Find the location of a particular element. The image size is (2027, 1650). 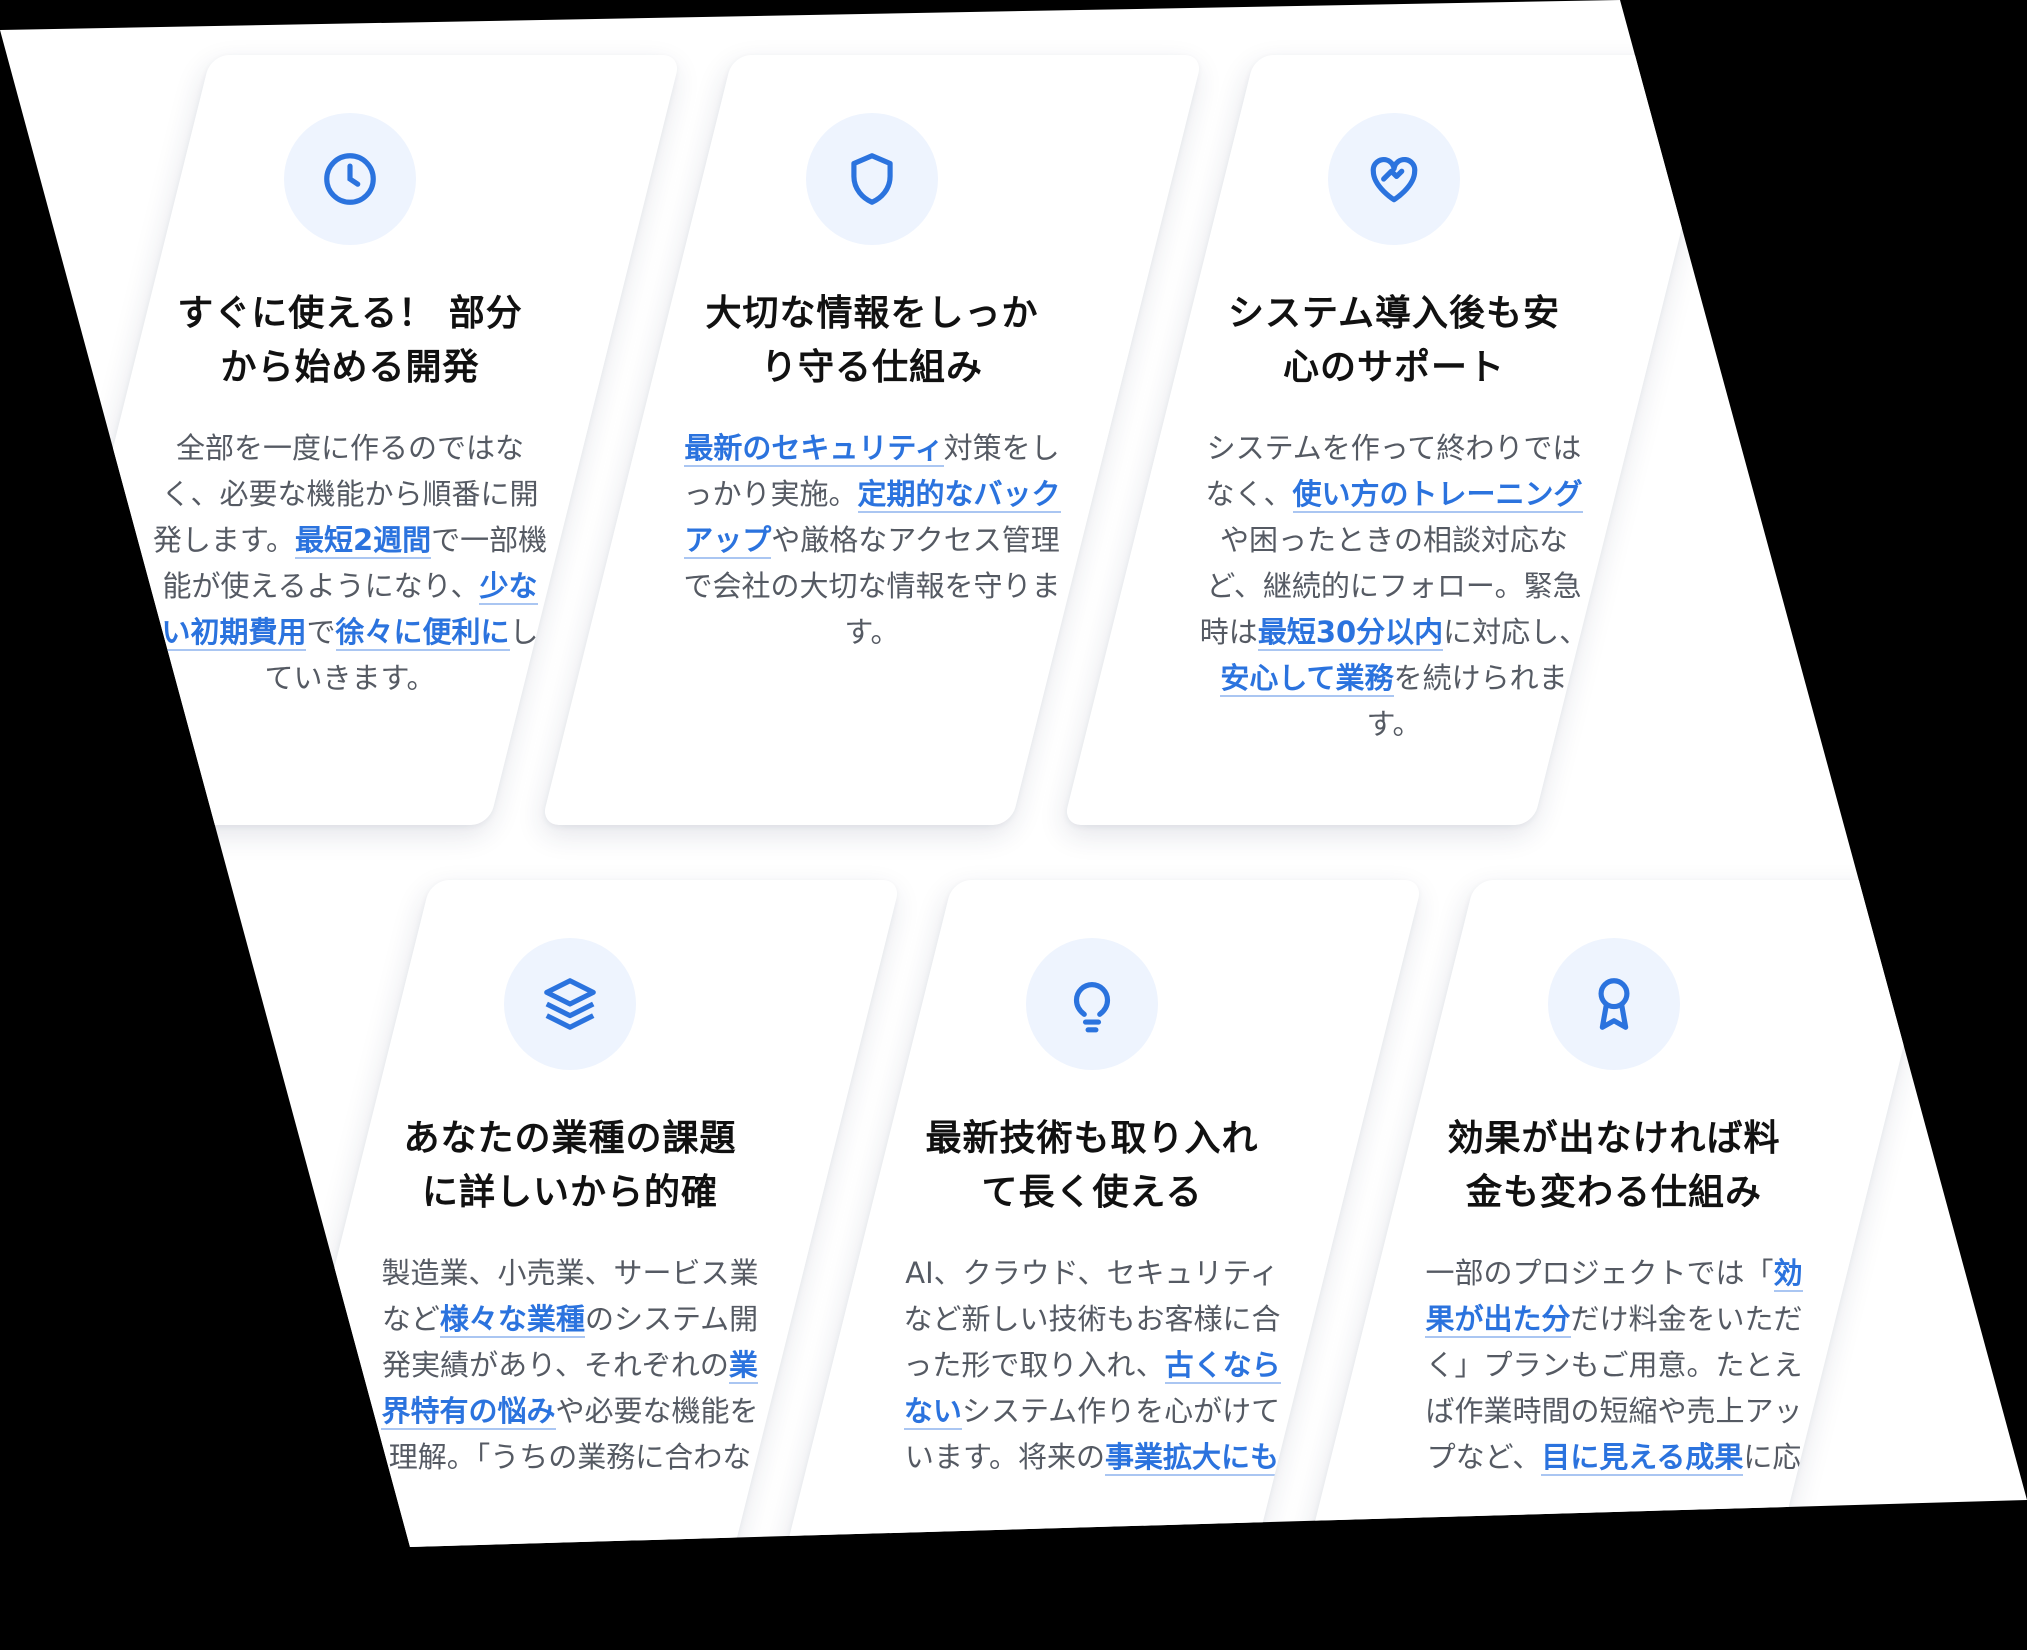

card-title: システム導入後も安 心のサポート is located at coordinates (1394, 340).